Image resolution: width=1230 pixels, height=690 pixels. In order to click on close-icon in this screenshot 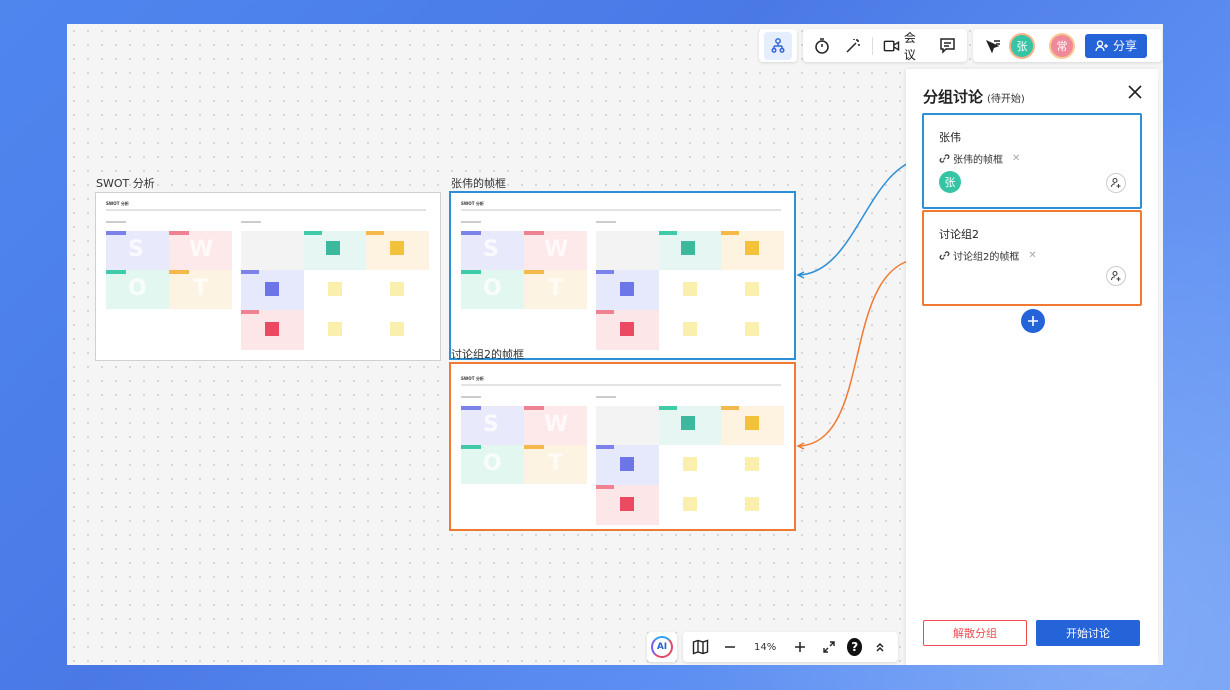, I will do `click(1135, 92)`.